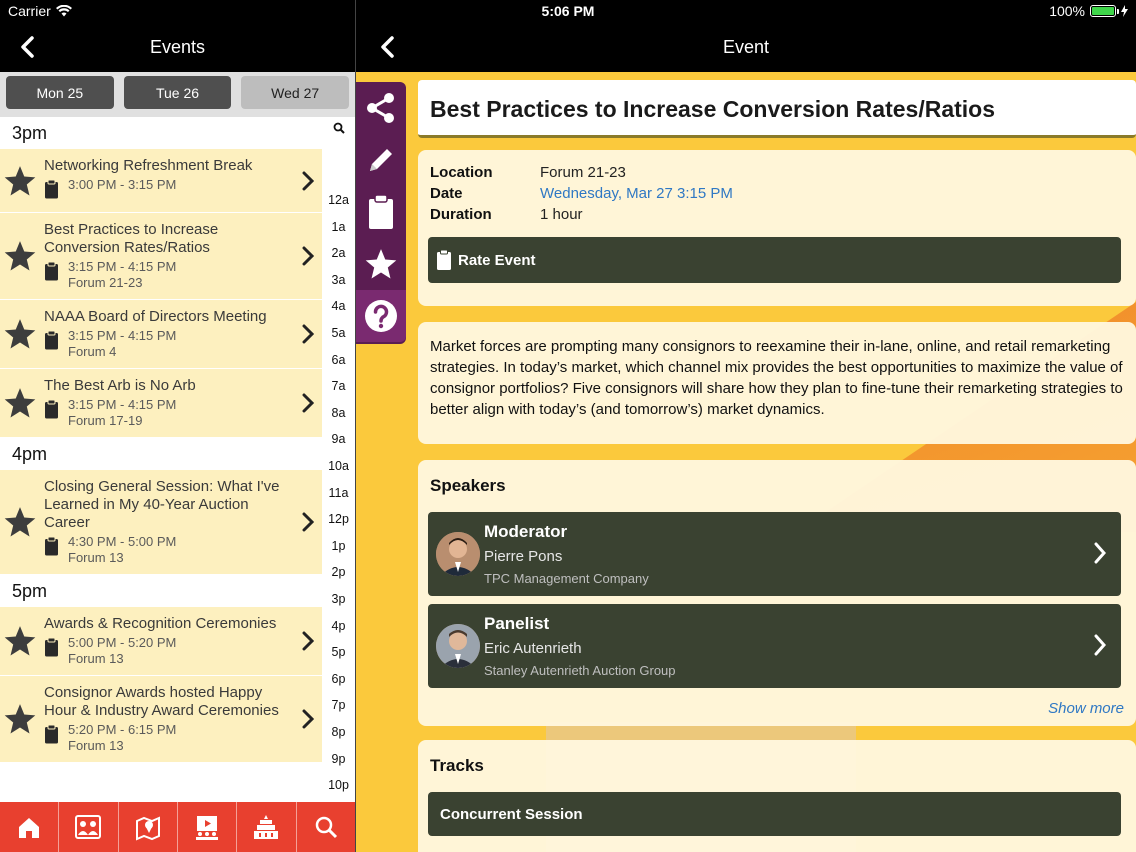 The height and width of the screenshot is (852, 1136). I want to click on speaker-name: Eric Autenrieth, so click(533, 648).